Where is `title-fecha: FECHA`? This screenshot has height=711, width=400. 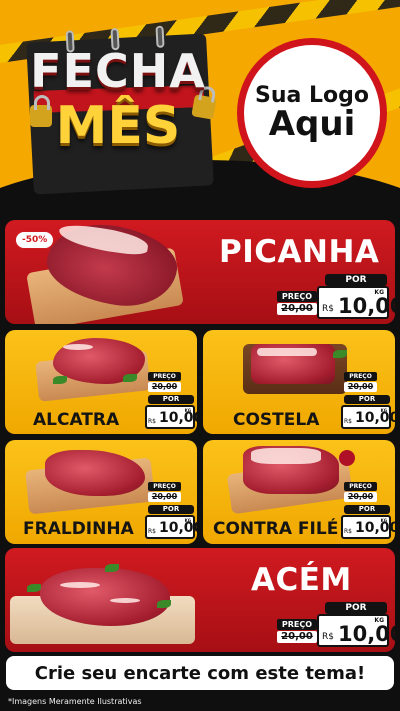
title-fecha: FECHA is located at coordinates (118, 71).